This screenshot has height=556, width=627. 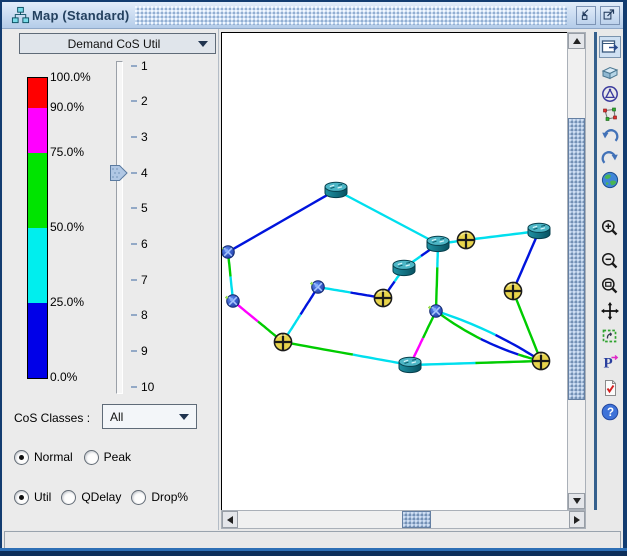 What do you see at coordinates (114, 43) in the screenshot?
I see `display-mode-value: Demand CoS Util` at bounding box center [114, 43].